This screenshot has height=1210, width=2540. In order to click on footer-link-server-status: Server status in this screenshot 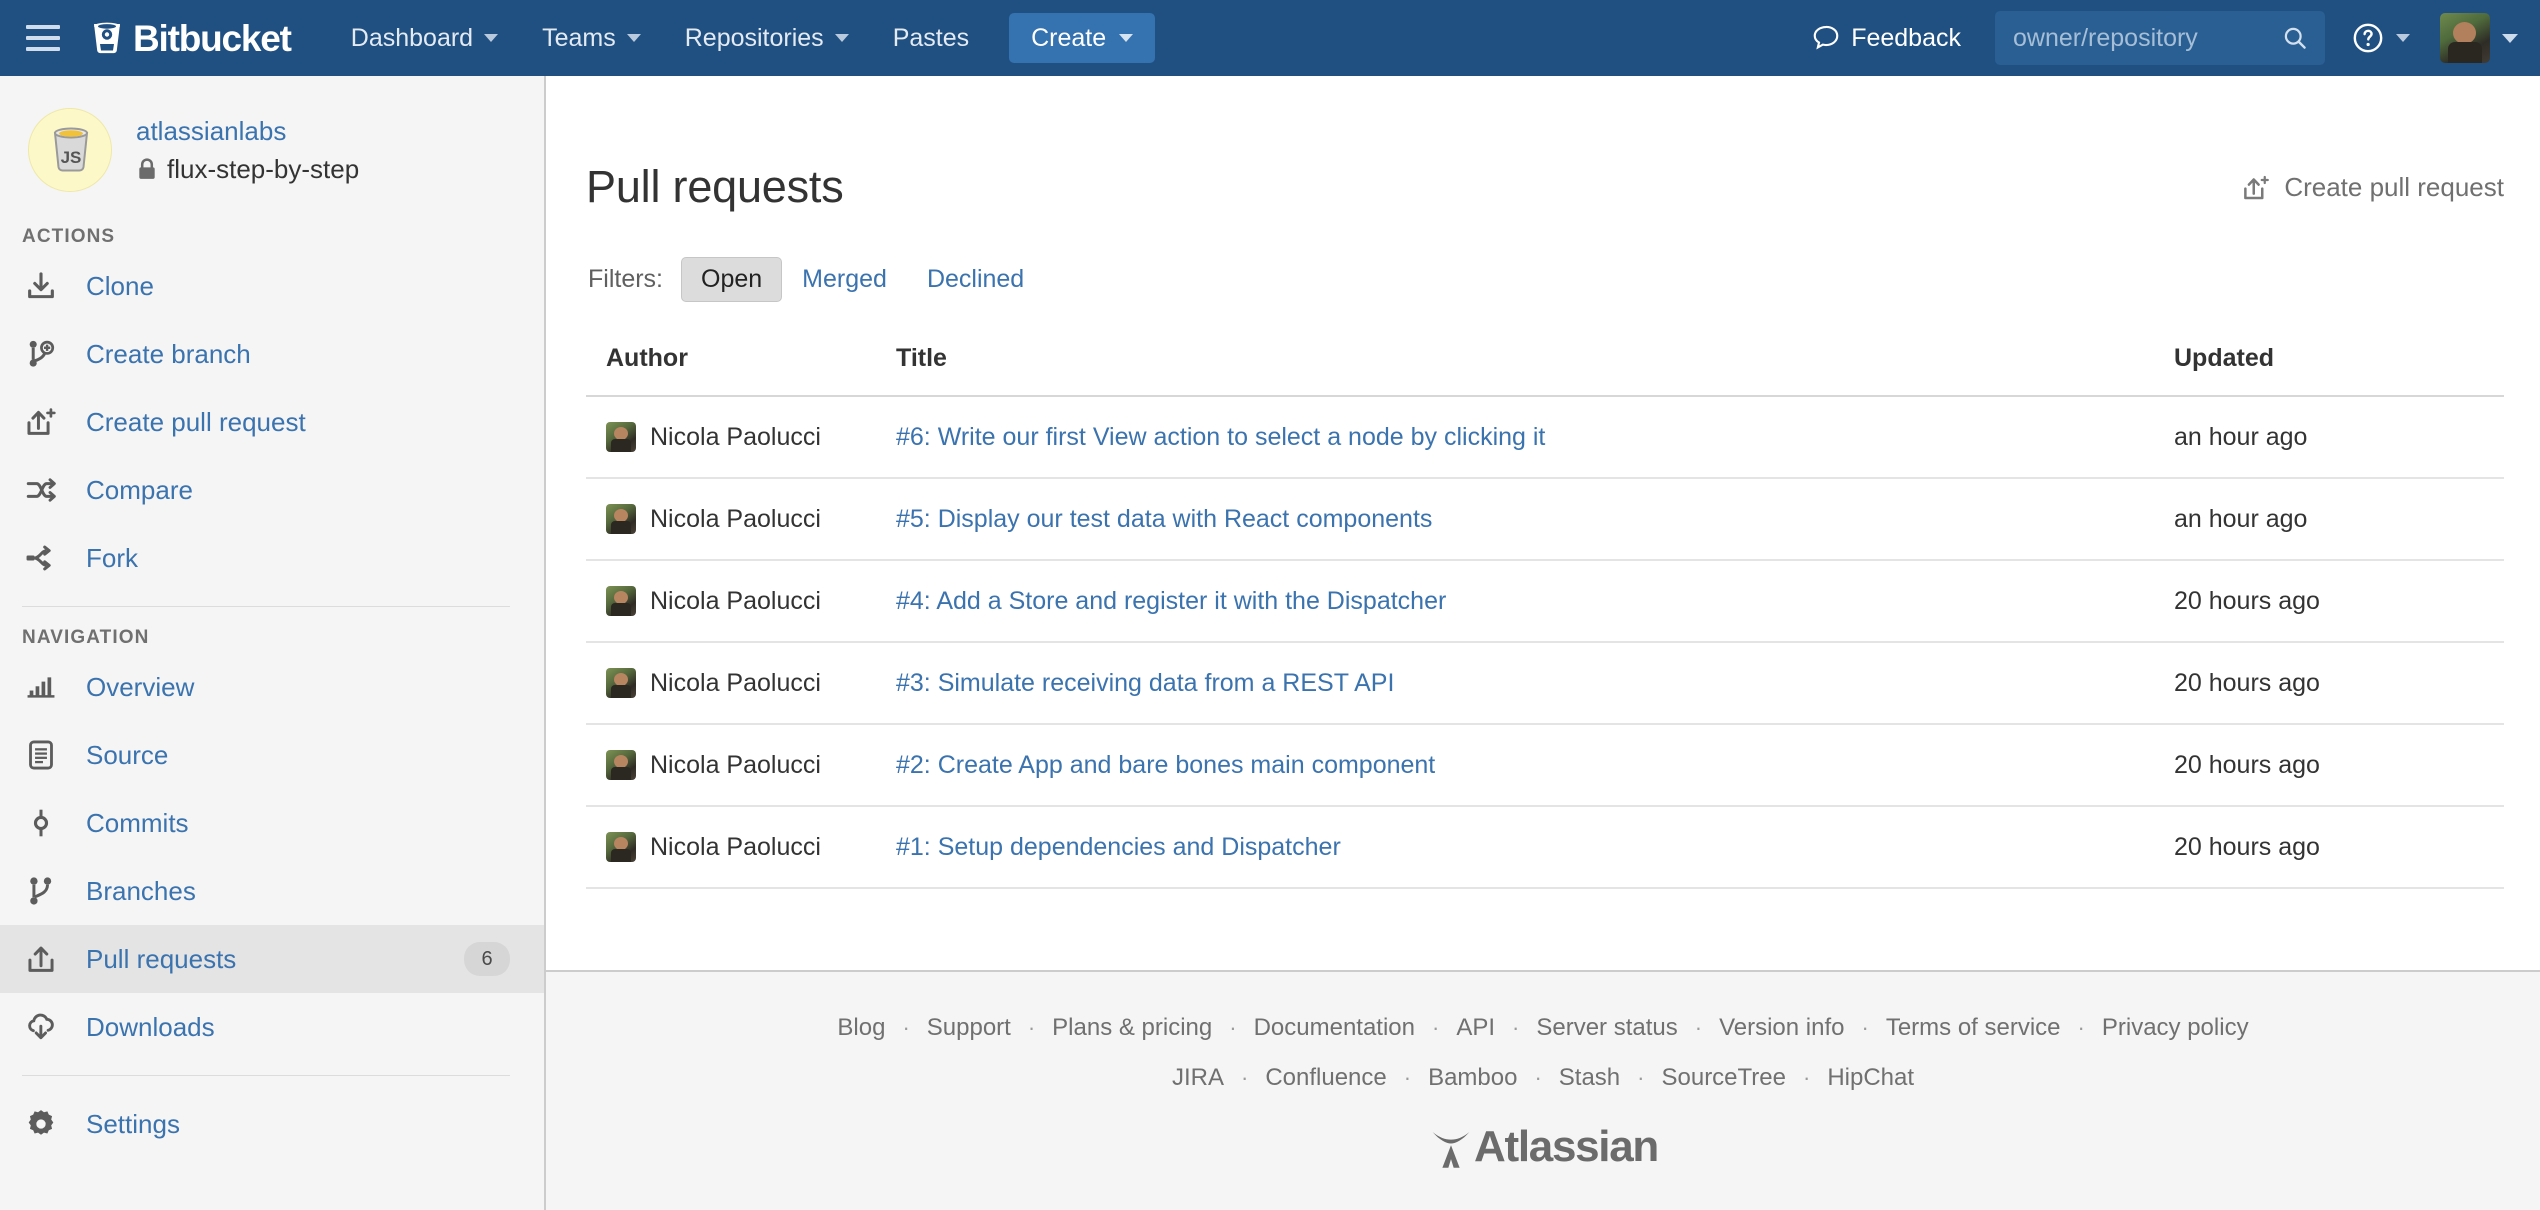, I will do `click(1606, 1028)`.